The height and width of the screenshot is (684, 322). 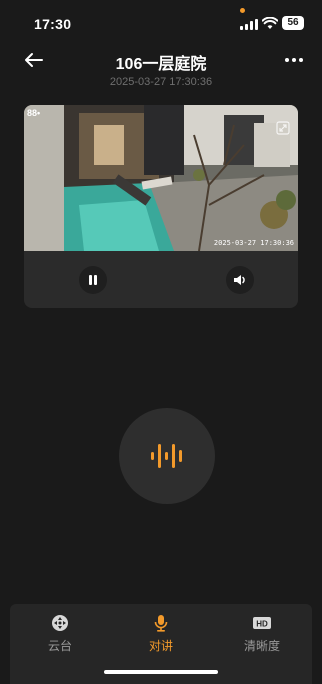 I want to click on battery-icon: 56, so click(x=293, y=23).